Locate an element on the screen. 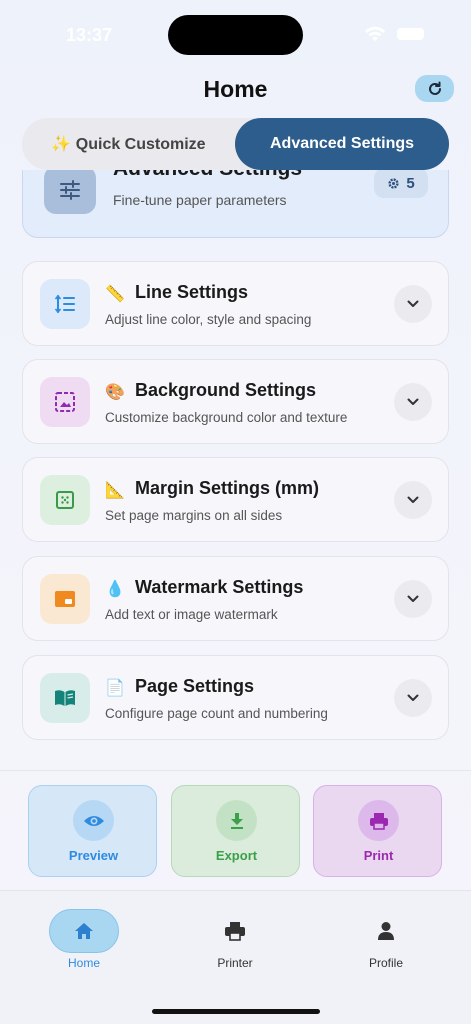 The width and height of the screenshot is (471, 1024). preview-button: Preview is located at coordinates (92, 831).